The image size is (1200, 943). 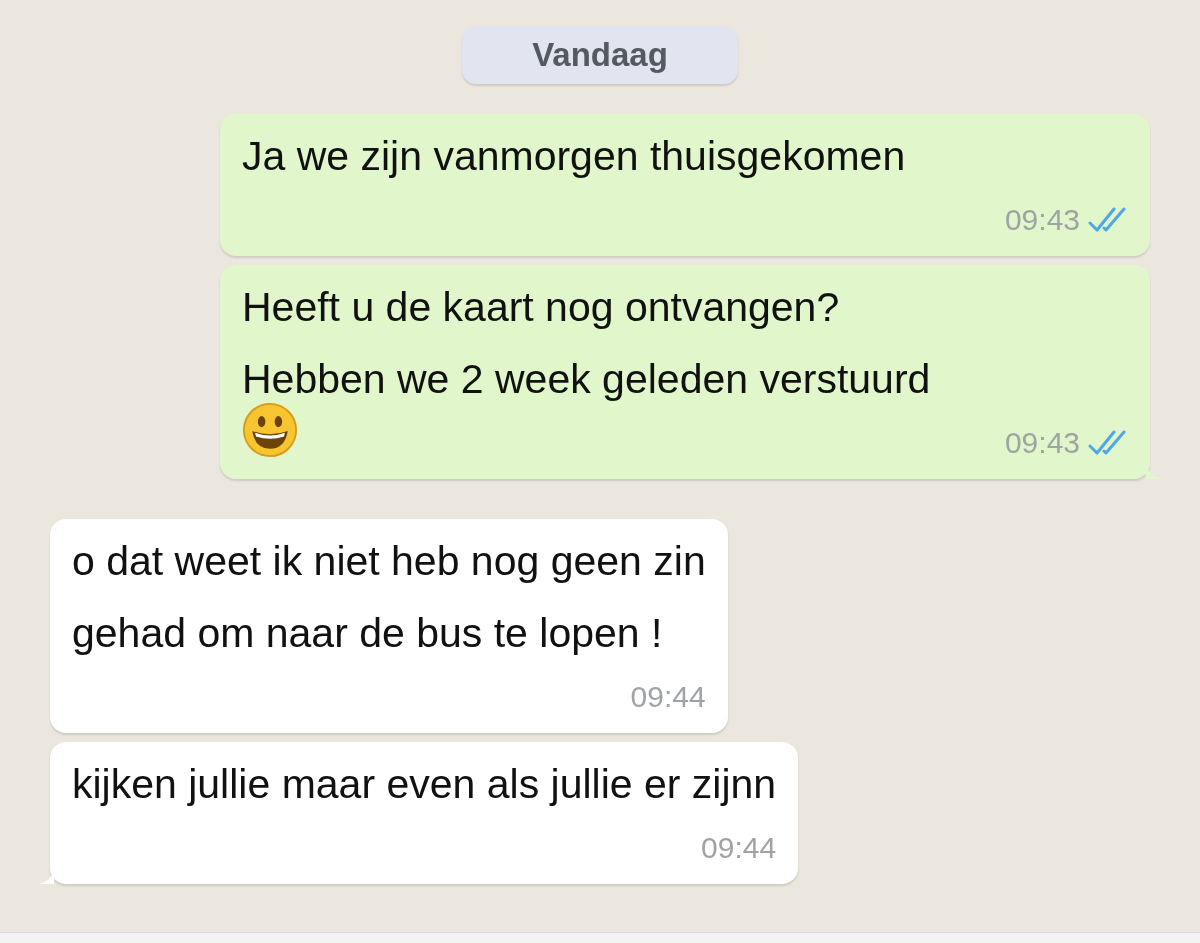 What do you see at coordinates (574, 156) in the screenshot?
I see `message-text: Ja we zijn vanmorgen thuisgekomen` at bounding box center [574, 156].